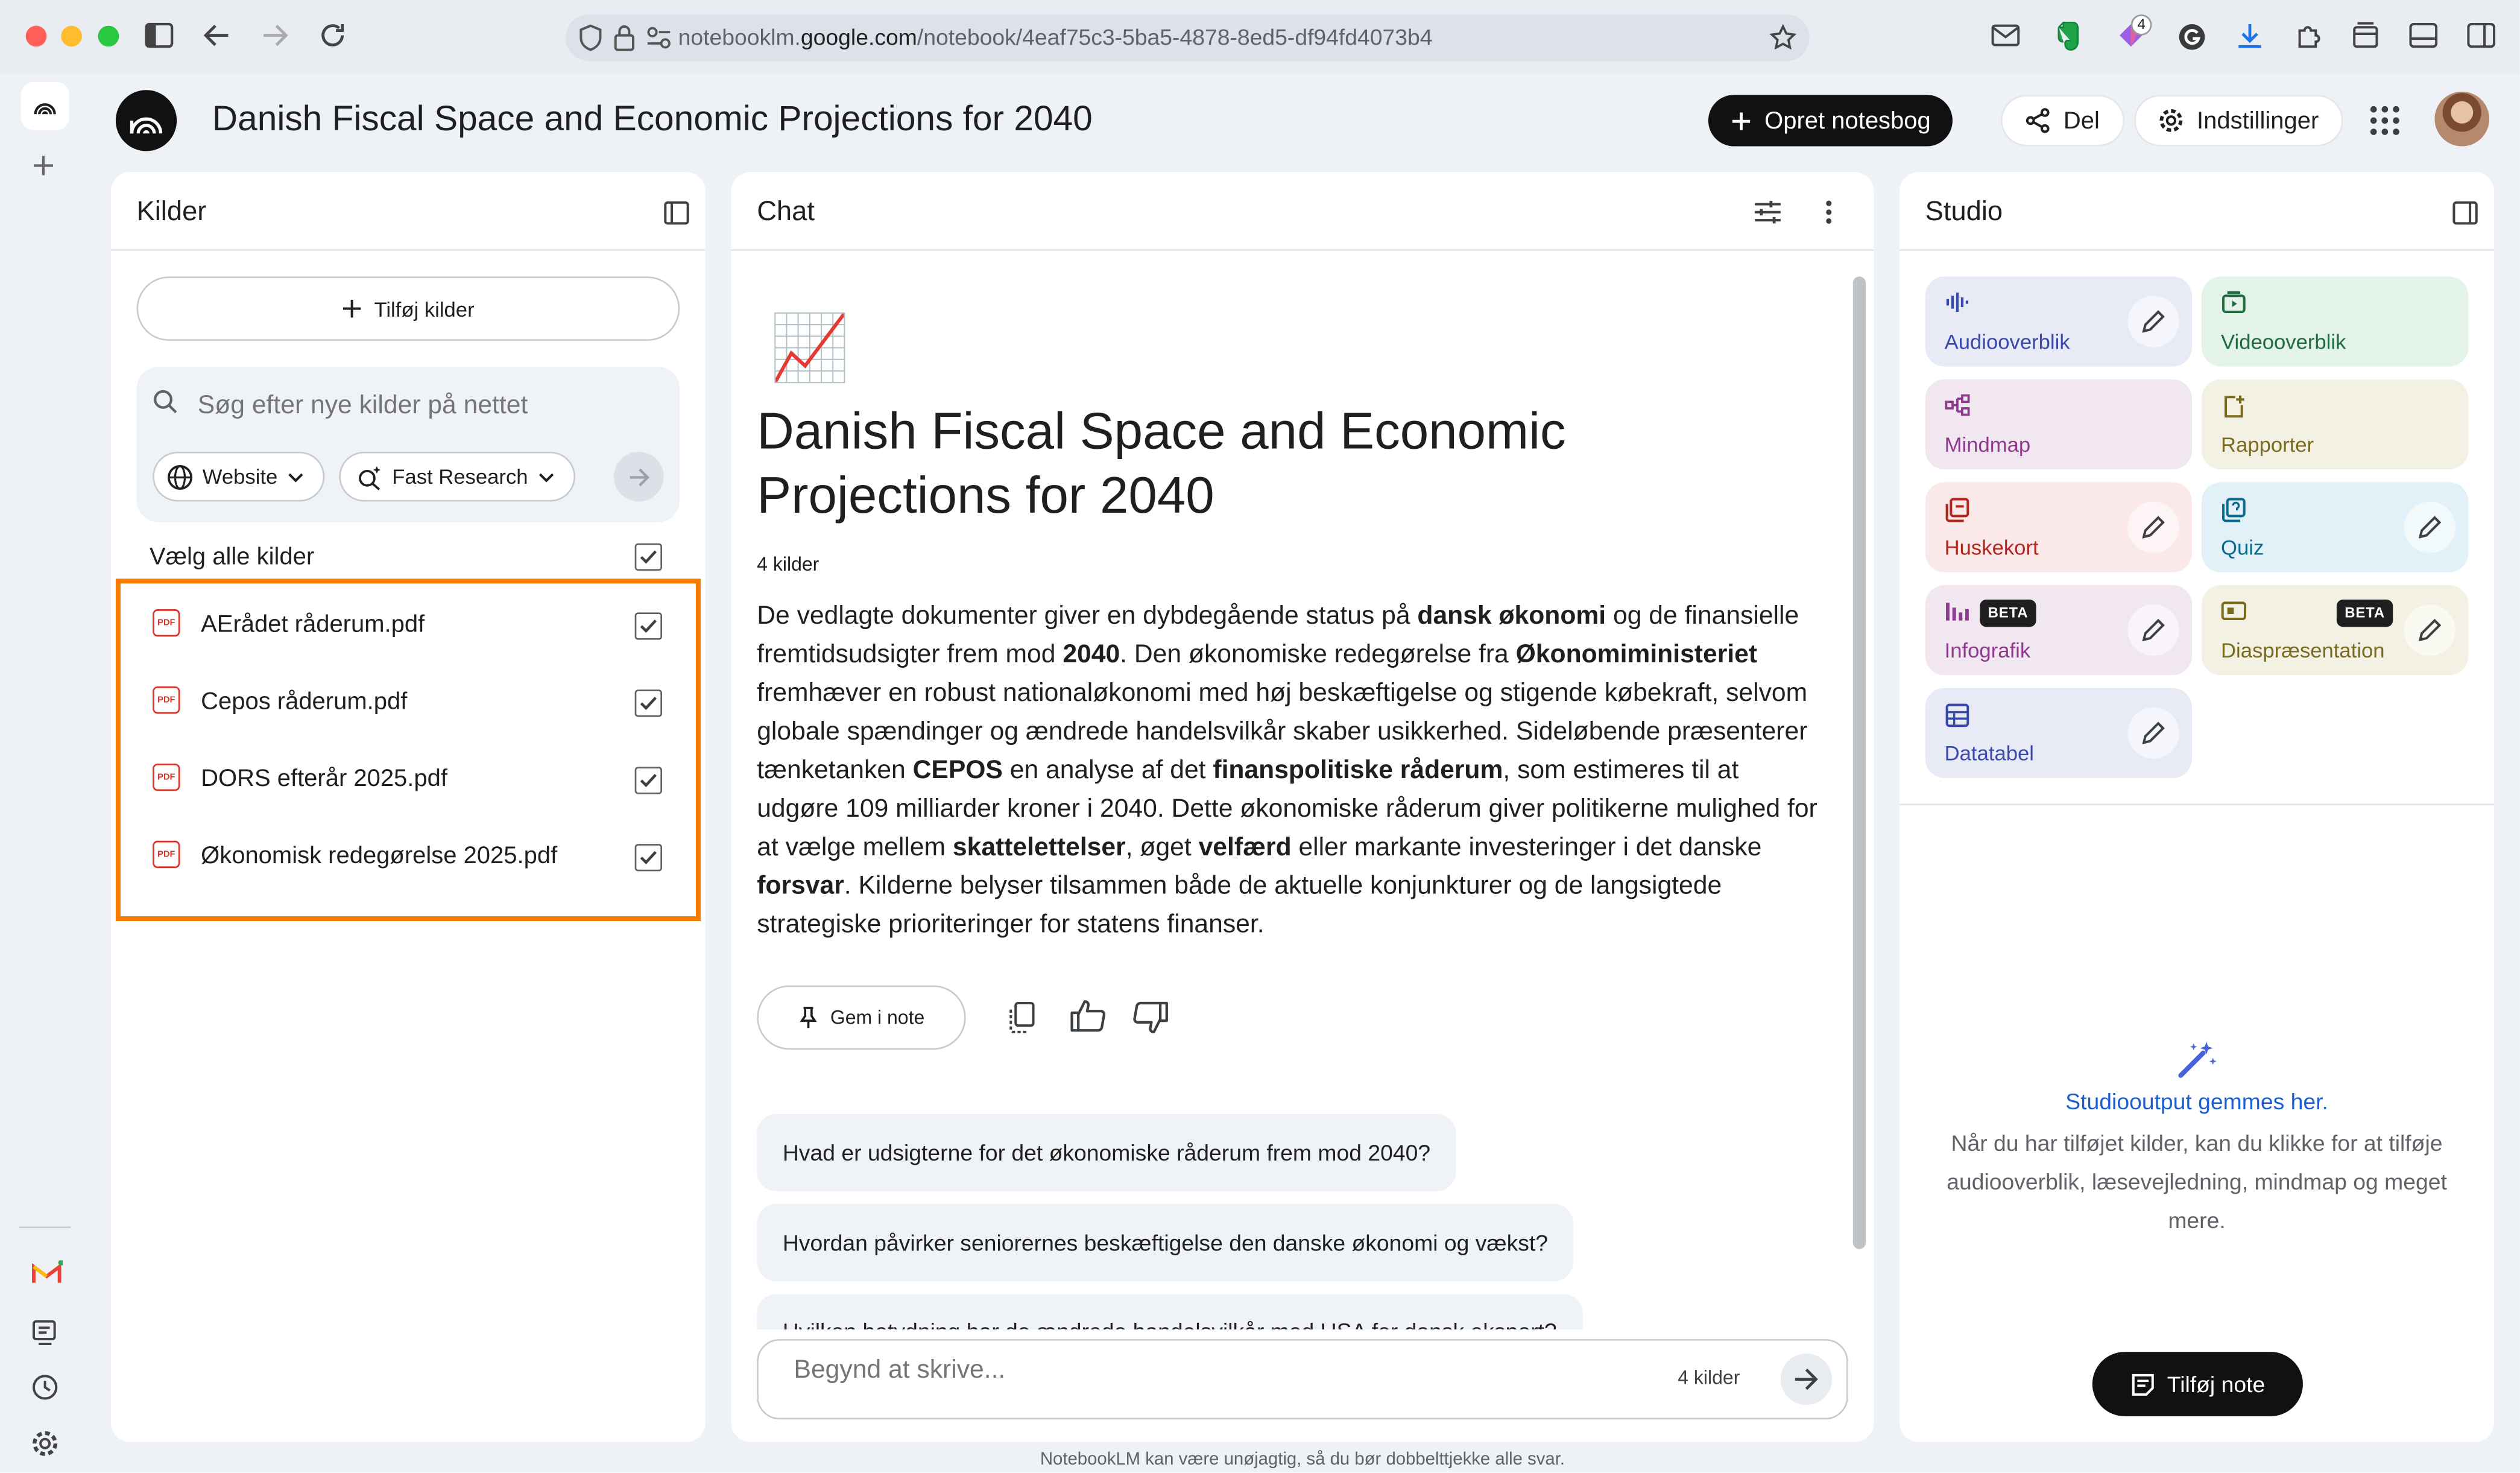 The image size is (2520, 1473). What do you see at coordinates (2335, 321) in the screenshot?
I see `video-overview-tile: Videooverblik` at bounding box center [2335, 321].